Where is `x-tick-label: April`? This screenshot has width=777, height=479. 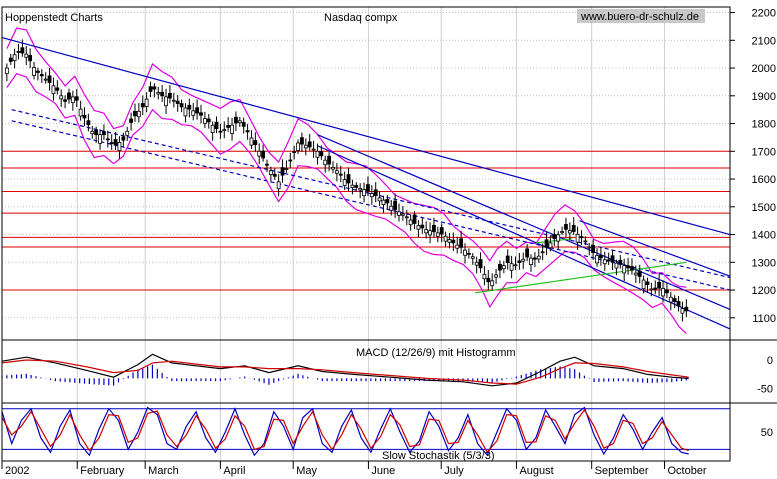
x-tick-label: April is located at coordinates (234, 471).